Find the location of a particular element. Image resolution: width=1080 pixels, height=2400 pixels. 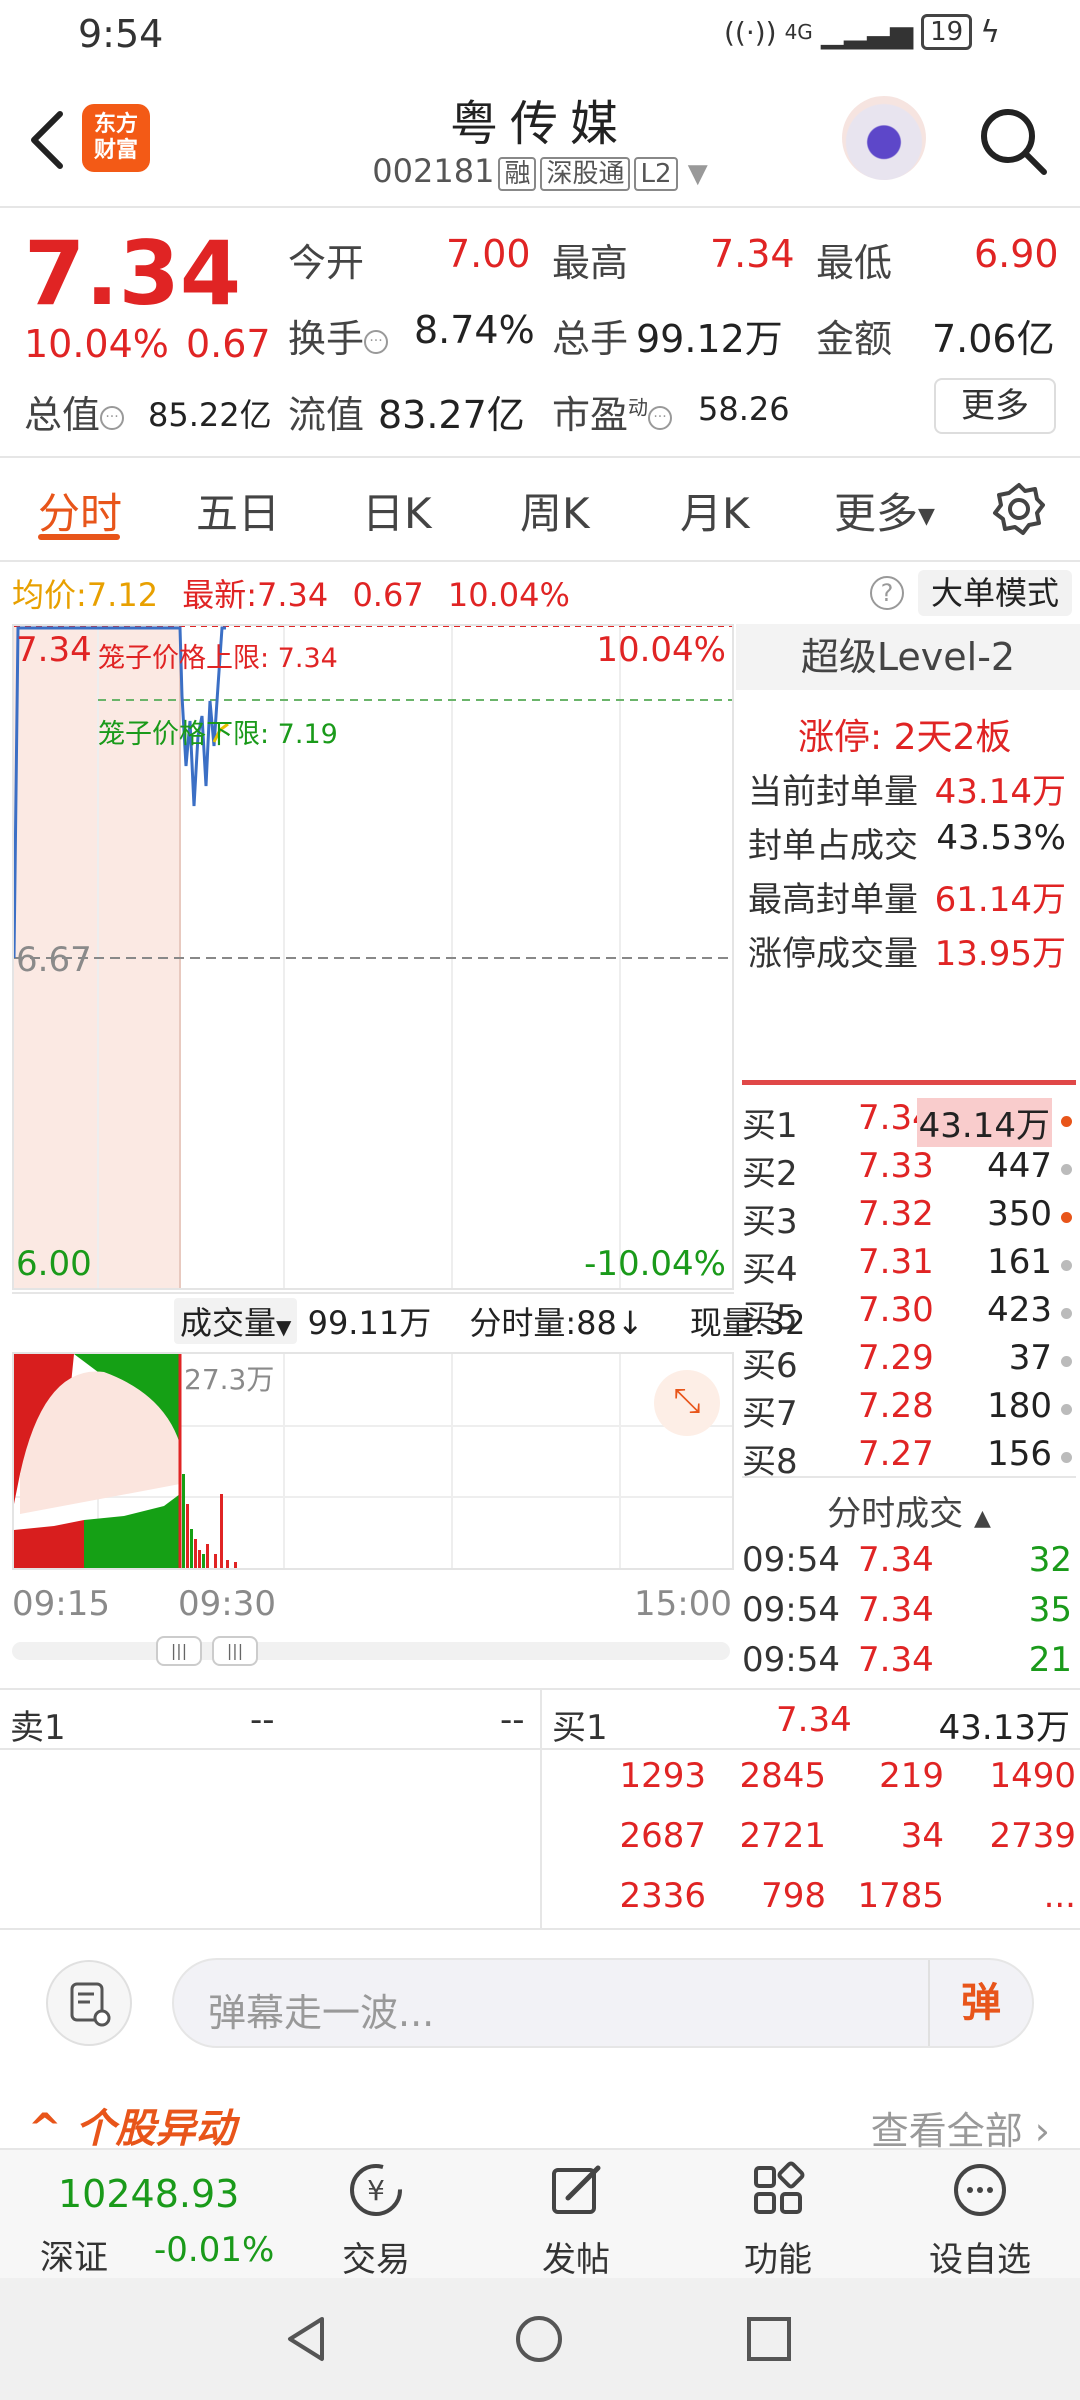

system-recents-icon is located at coordinates (769, 2339).